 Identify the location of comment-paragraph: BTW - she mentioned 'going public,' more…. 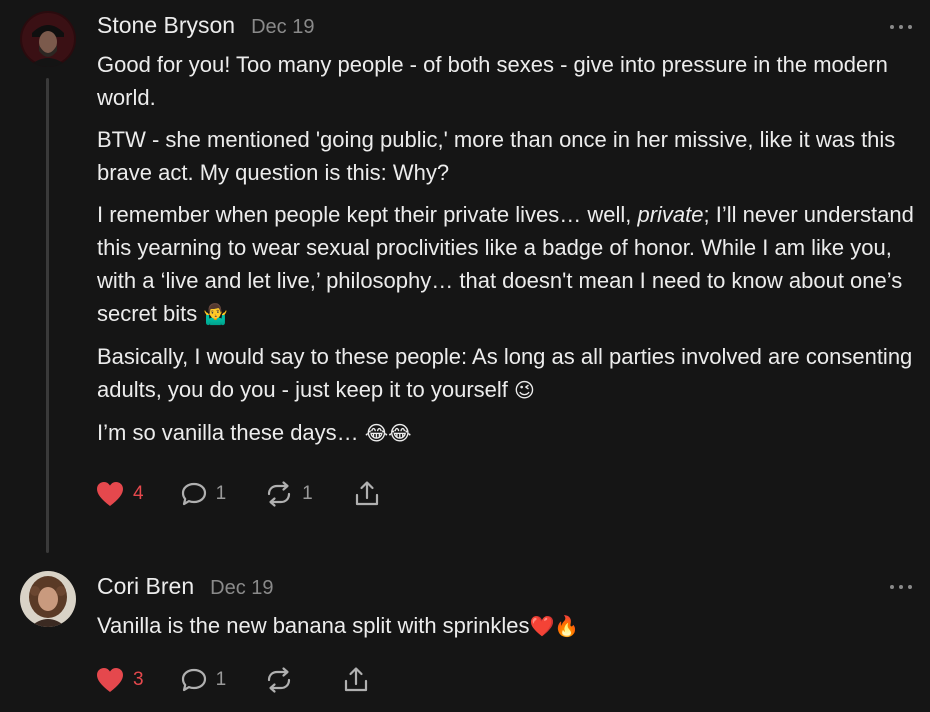
(496, 156).